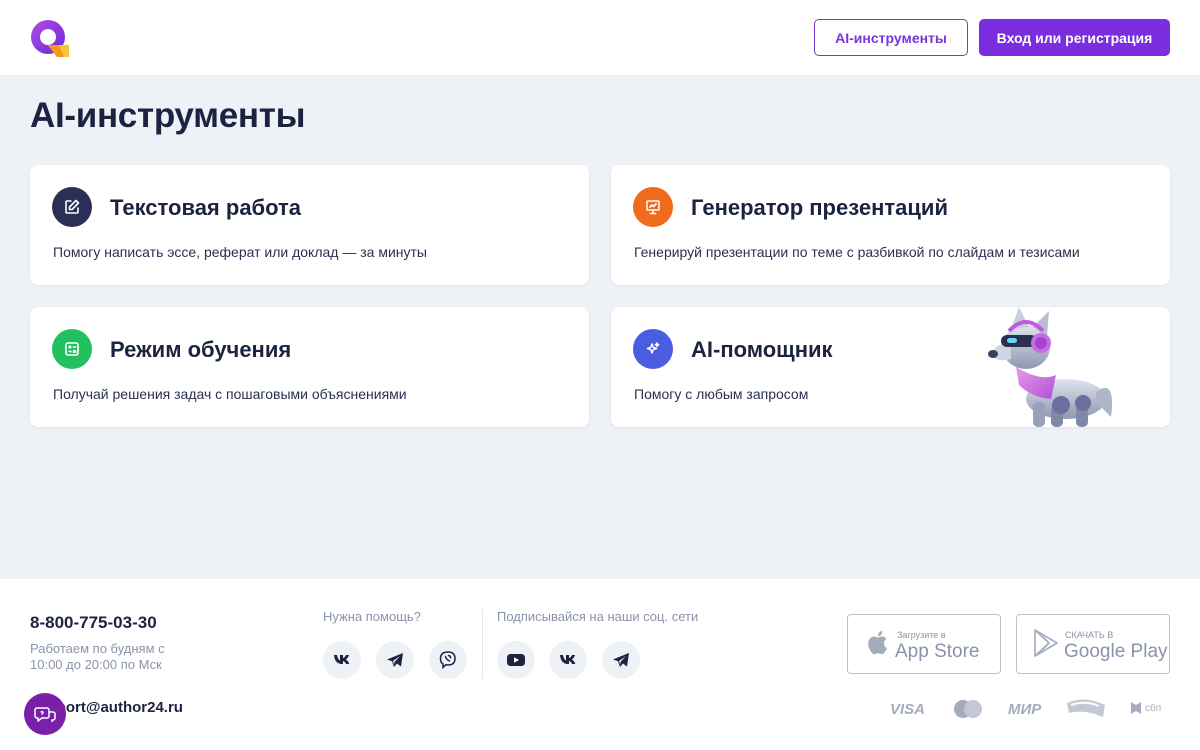  Describe the element at coordinates (908, 709) in the screenshot. I see `visa-logo: VISA` at that location.